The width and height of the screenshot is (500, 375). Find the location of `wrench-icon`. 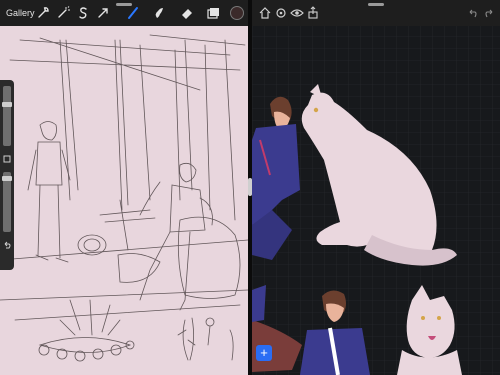

wrench-icon is located at coordinates (43, 13).